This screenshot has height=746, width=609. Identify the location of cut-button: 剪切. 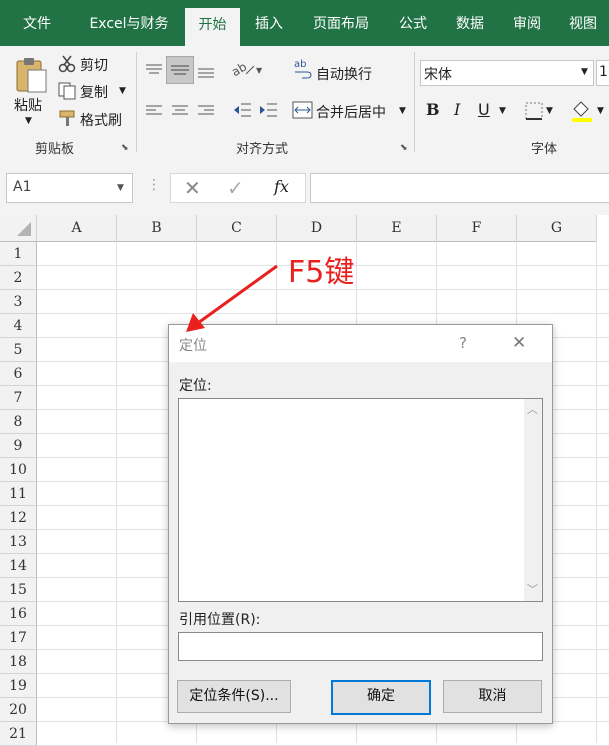
(94, 65).